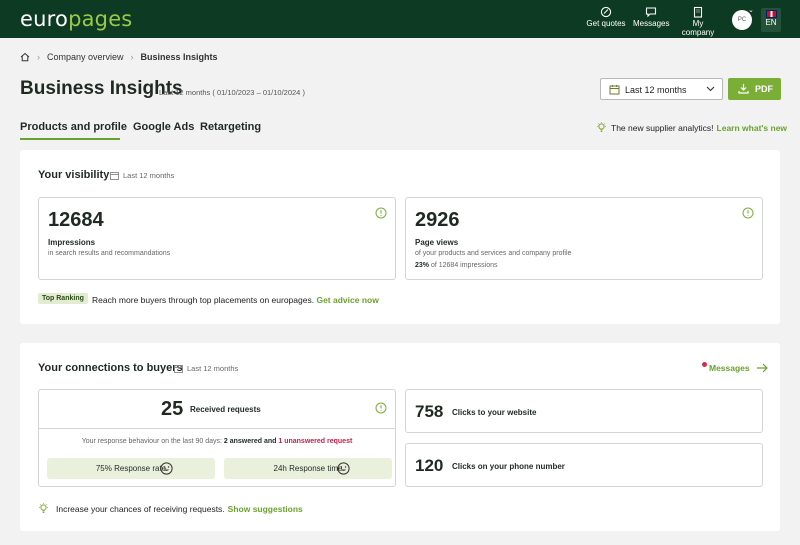  I want to click on building-icon, so click(698, 12).